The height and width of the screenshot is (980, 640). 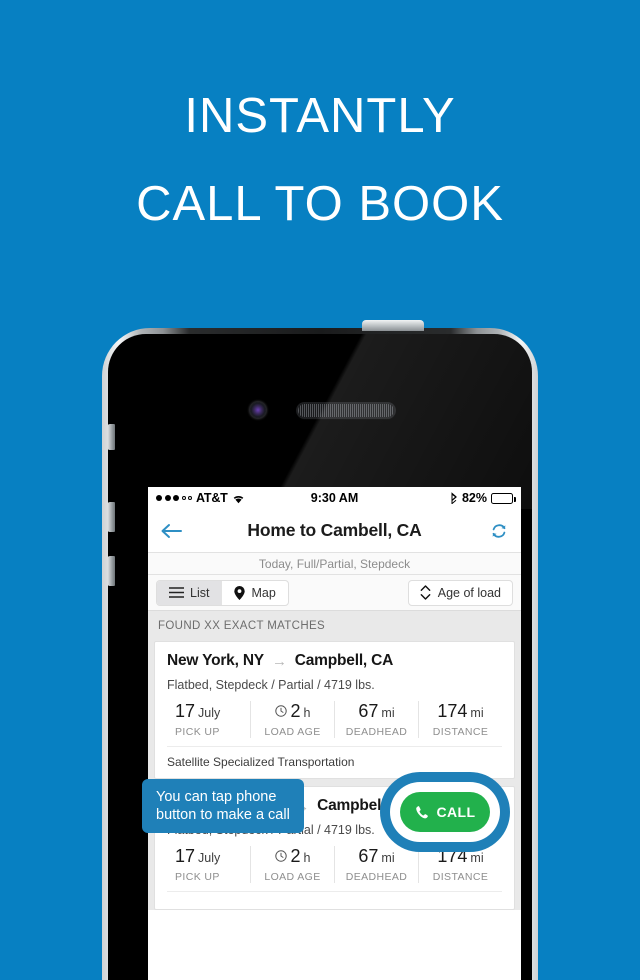 What do you see at coordinates (452, 711) in the screenshot?
I see `stat-distance-value: 174` at bounding box center [452, 711].